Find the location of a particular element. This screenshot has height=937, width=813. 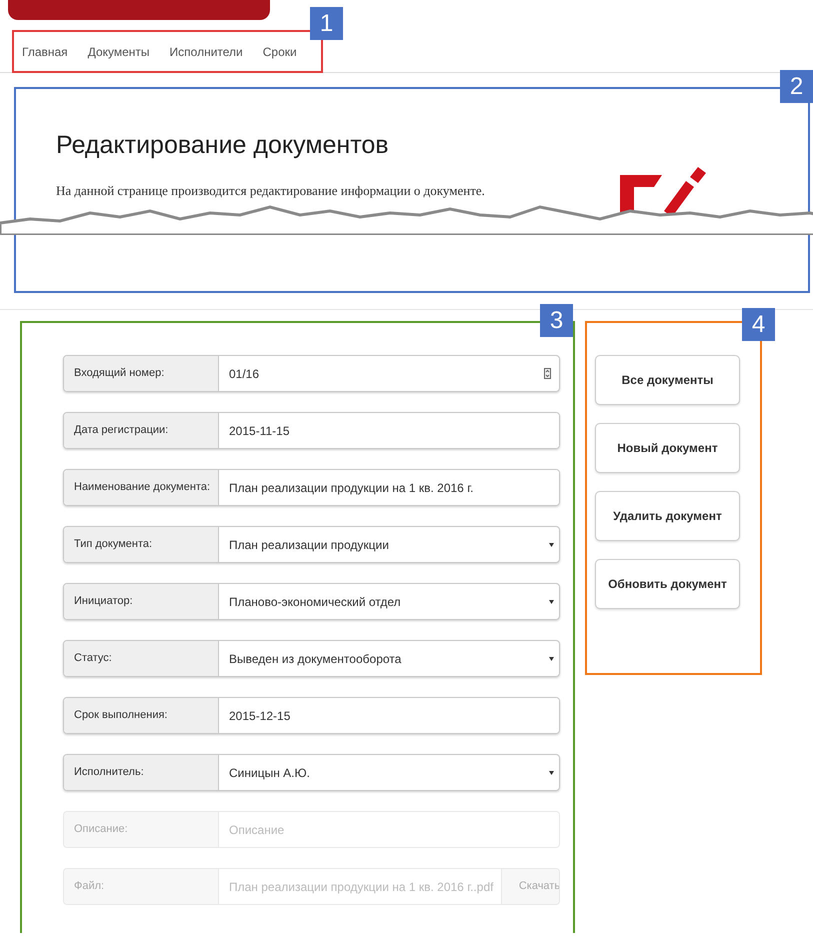

input-field: Дата регистрации: 2015-11-15 is located at coordinates (311, 430).